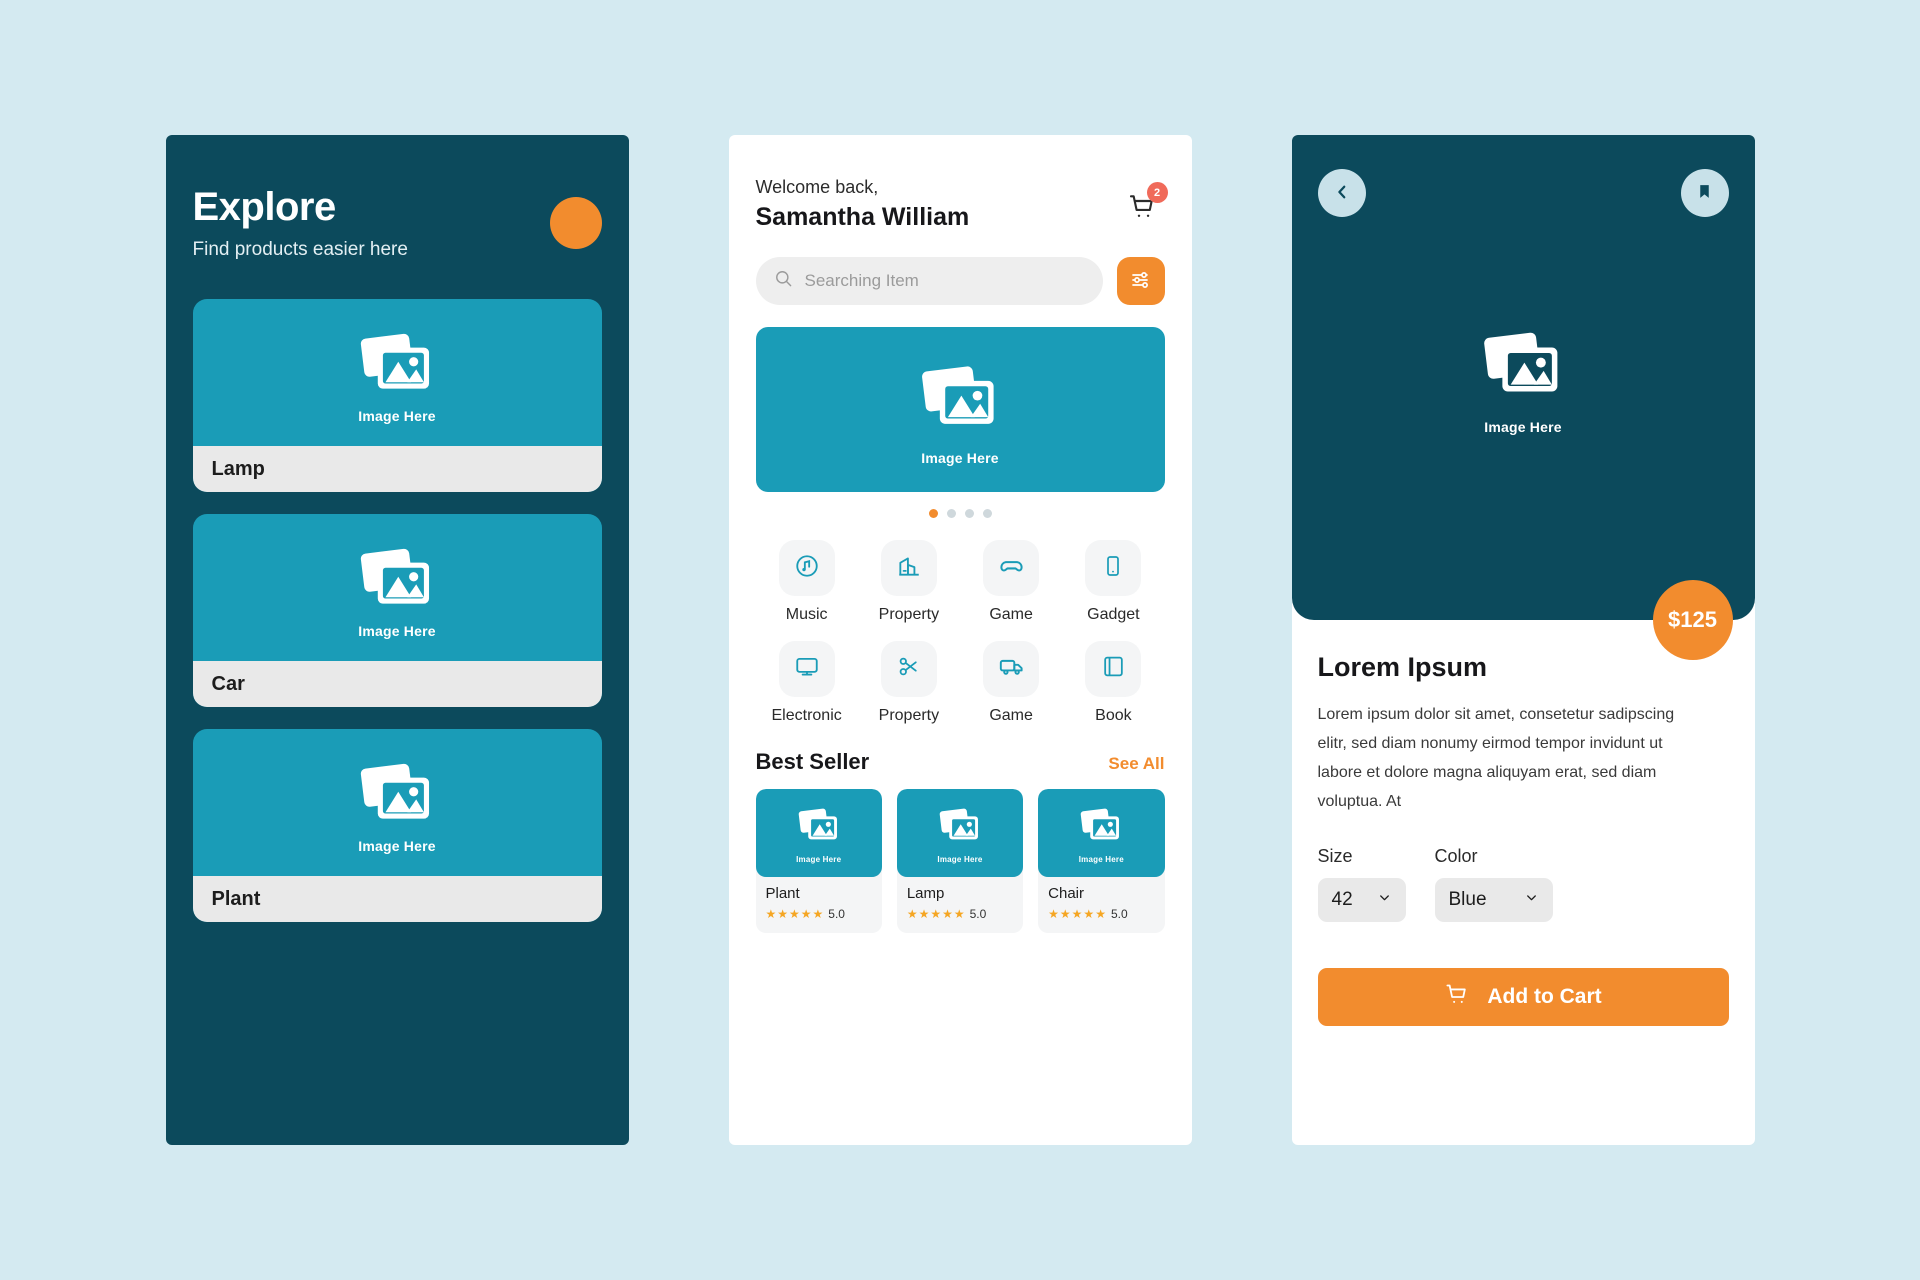 The image size is (1920, 1280). I want to click on category-game-2: Game, so click(1011, 683).